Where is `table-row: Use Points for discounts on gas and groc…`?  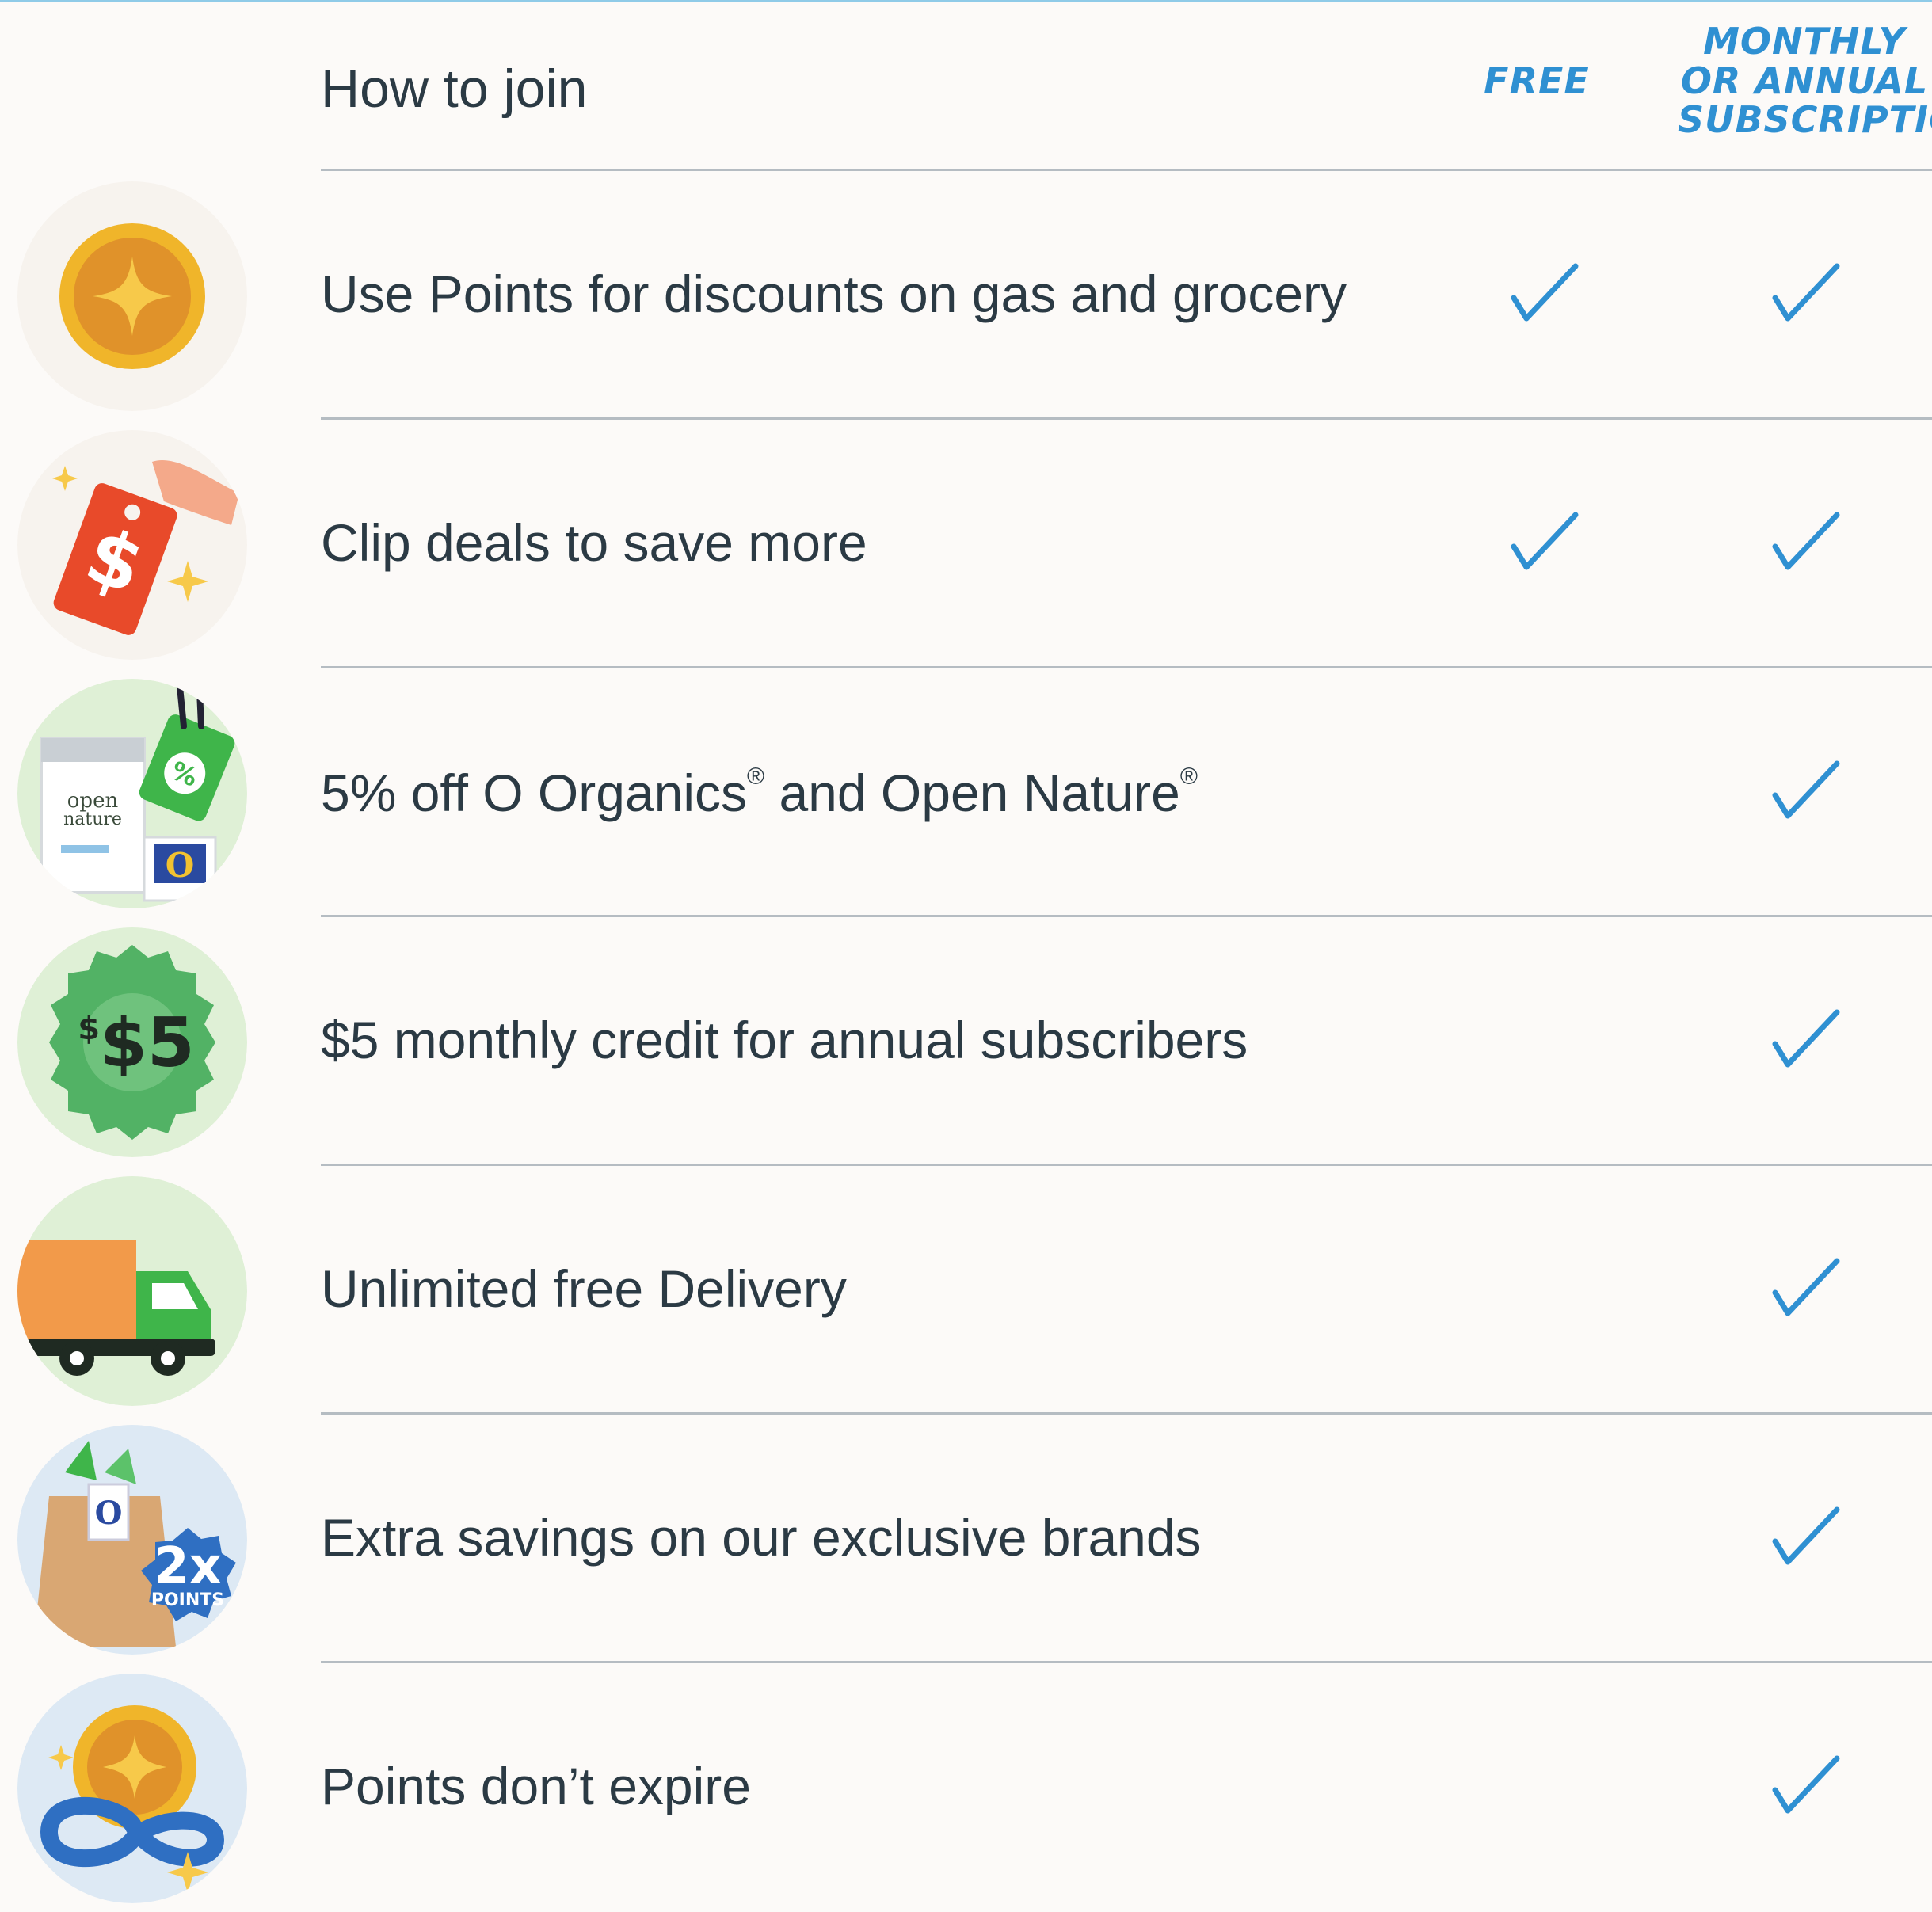
table-row: Use Points for discounts on gas and groc… is located at coordinates (966, 296).